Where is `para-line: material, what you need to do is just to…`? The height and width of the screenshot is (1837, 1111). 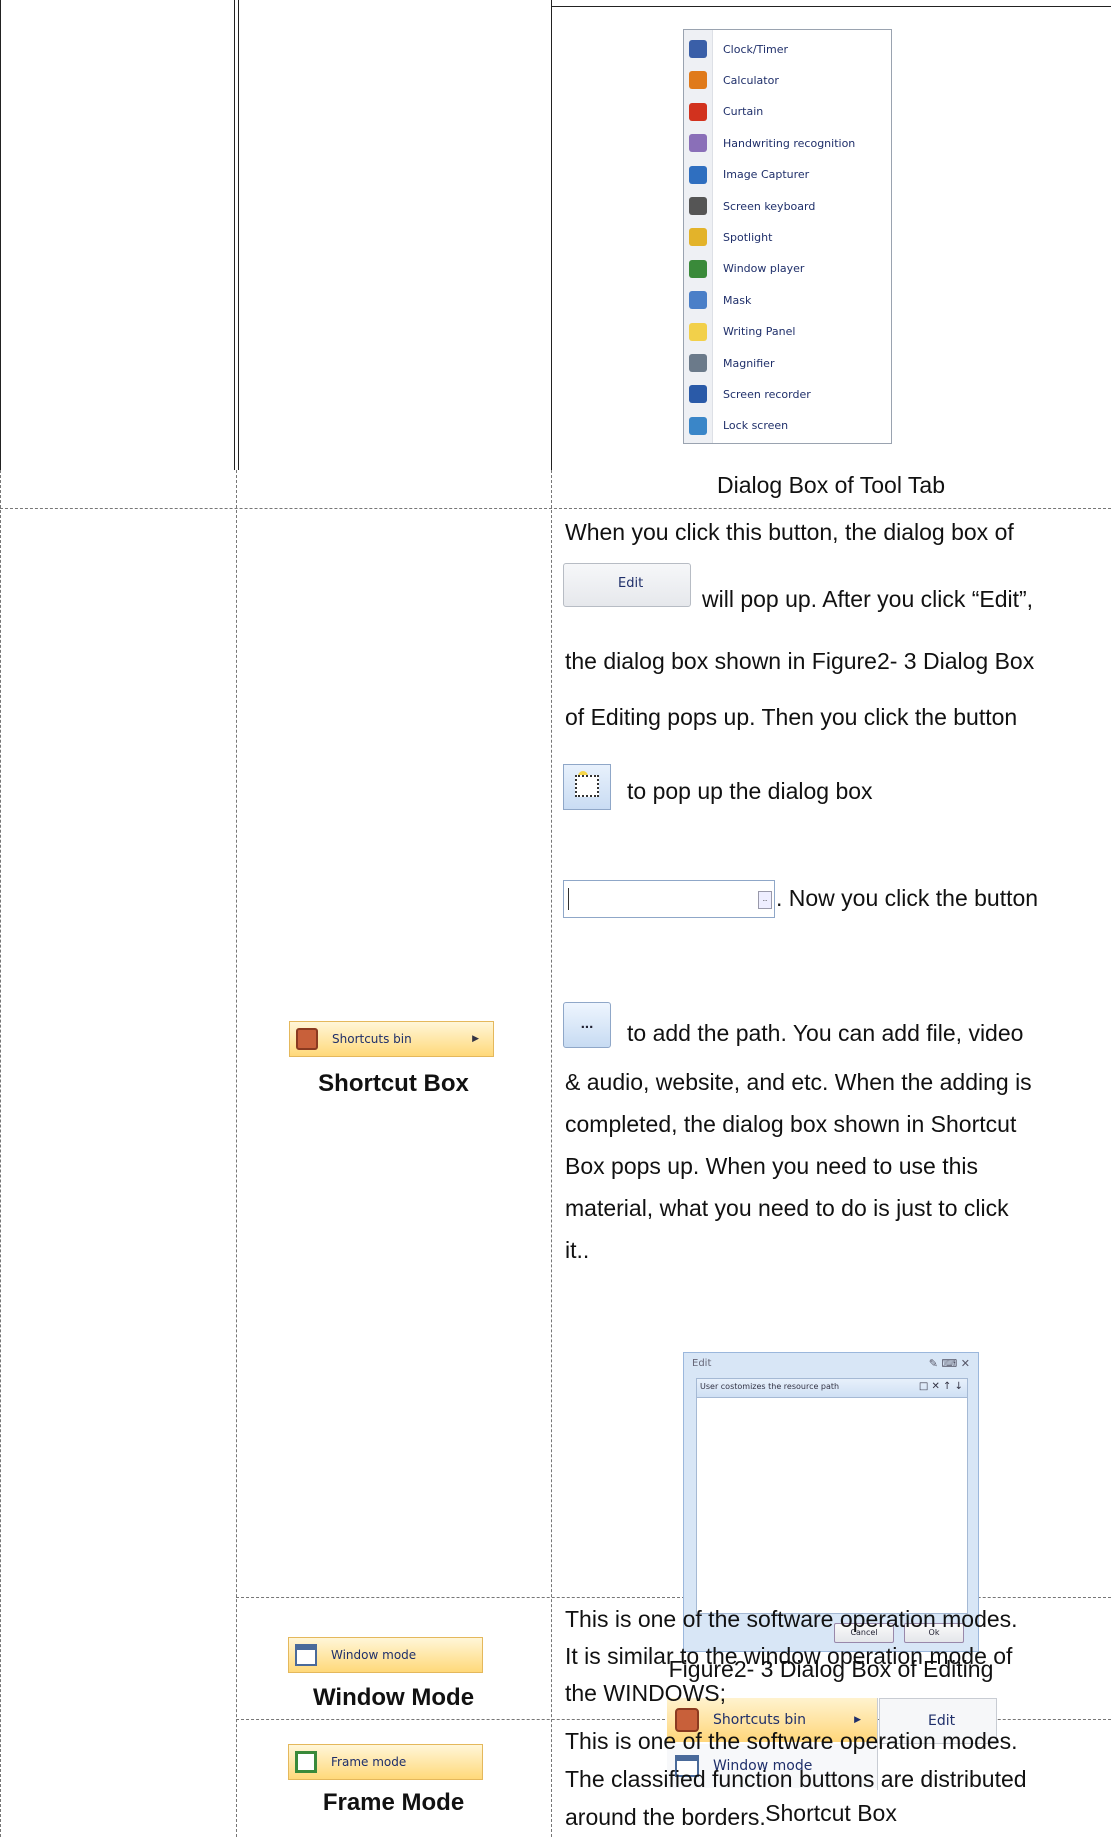 para-line: material, what you need to do is just to… is located at coordinates (835, 1208).